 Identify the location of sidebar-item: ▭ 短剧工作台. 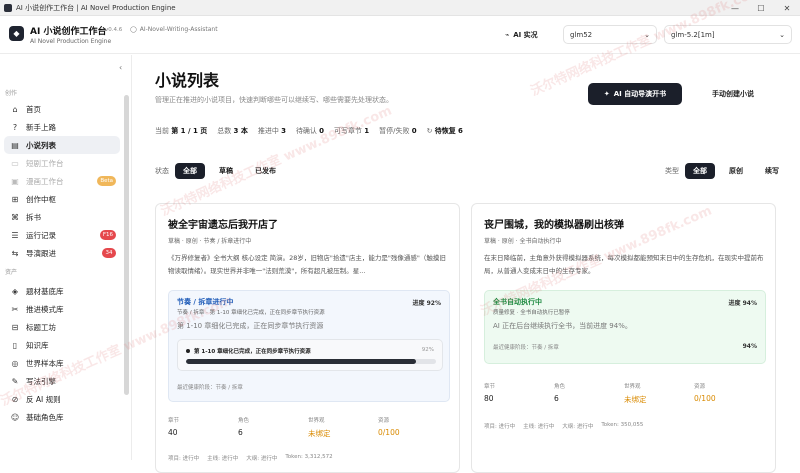
(62, 163).